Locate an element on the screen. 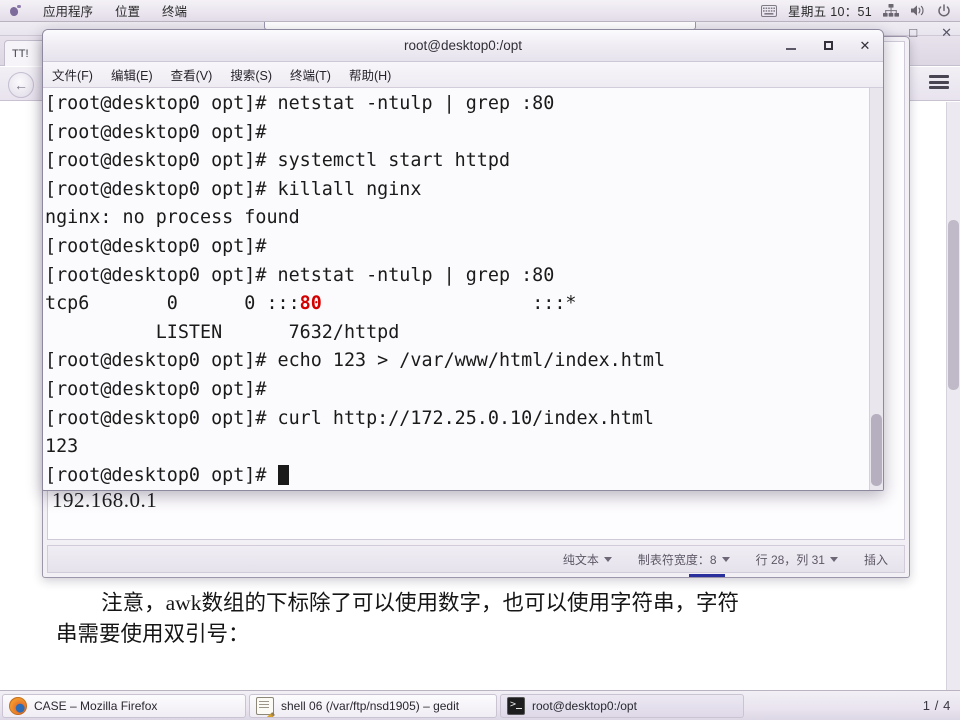  hamburger-menu-icon is located at coordinates (939, 82).